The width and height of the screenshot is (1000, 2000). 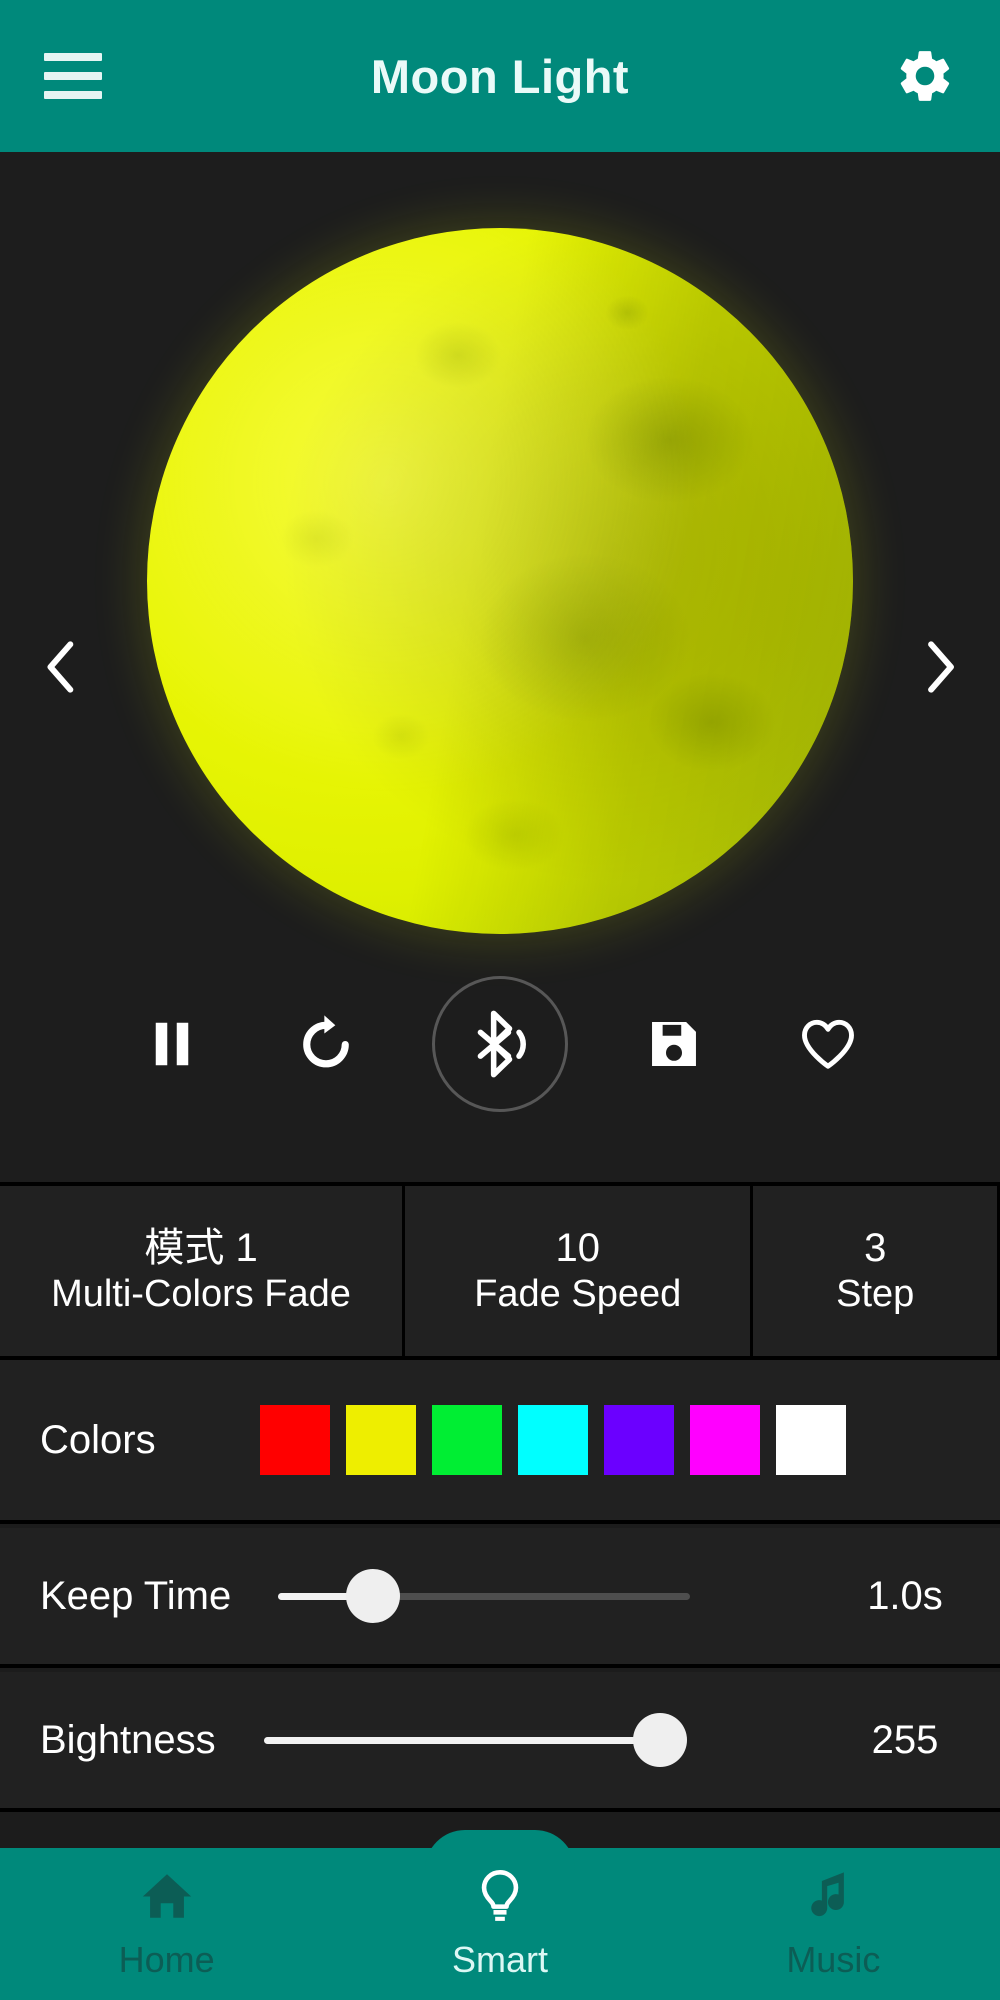 What do you see at coordinates (462, 1740) in the screenshot?
I see `slider-fill` at bounding box center [462, 1740].